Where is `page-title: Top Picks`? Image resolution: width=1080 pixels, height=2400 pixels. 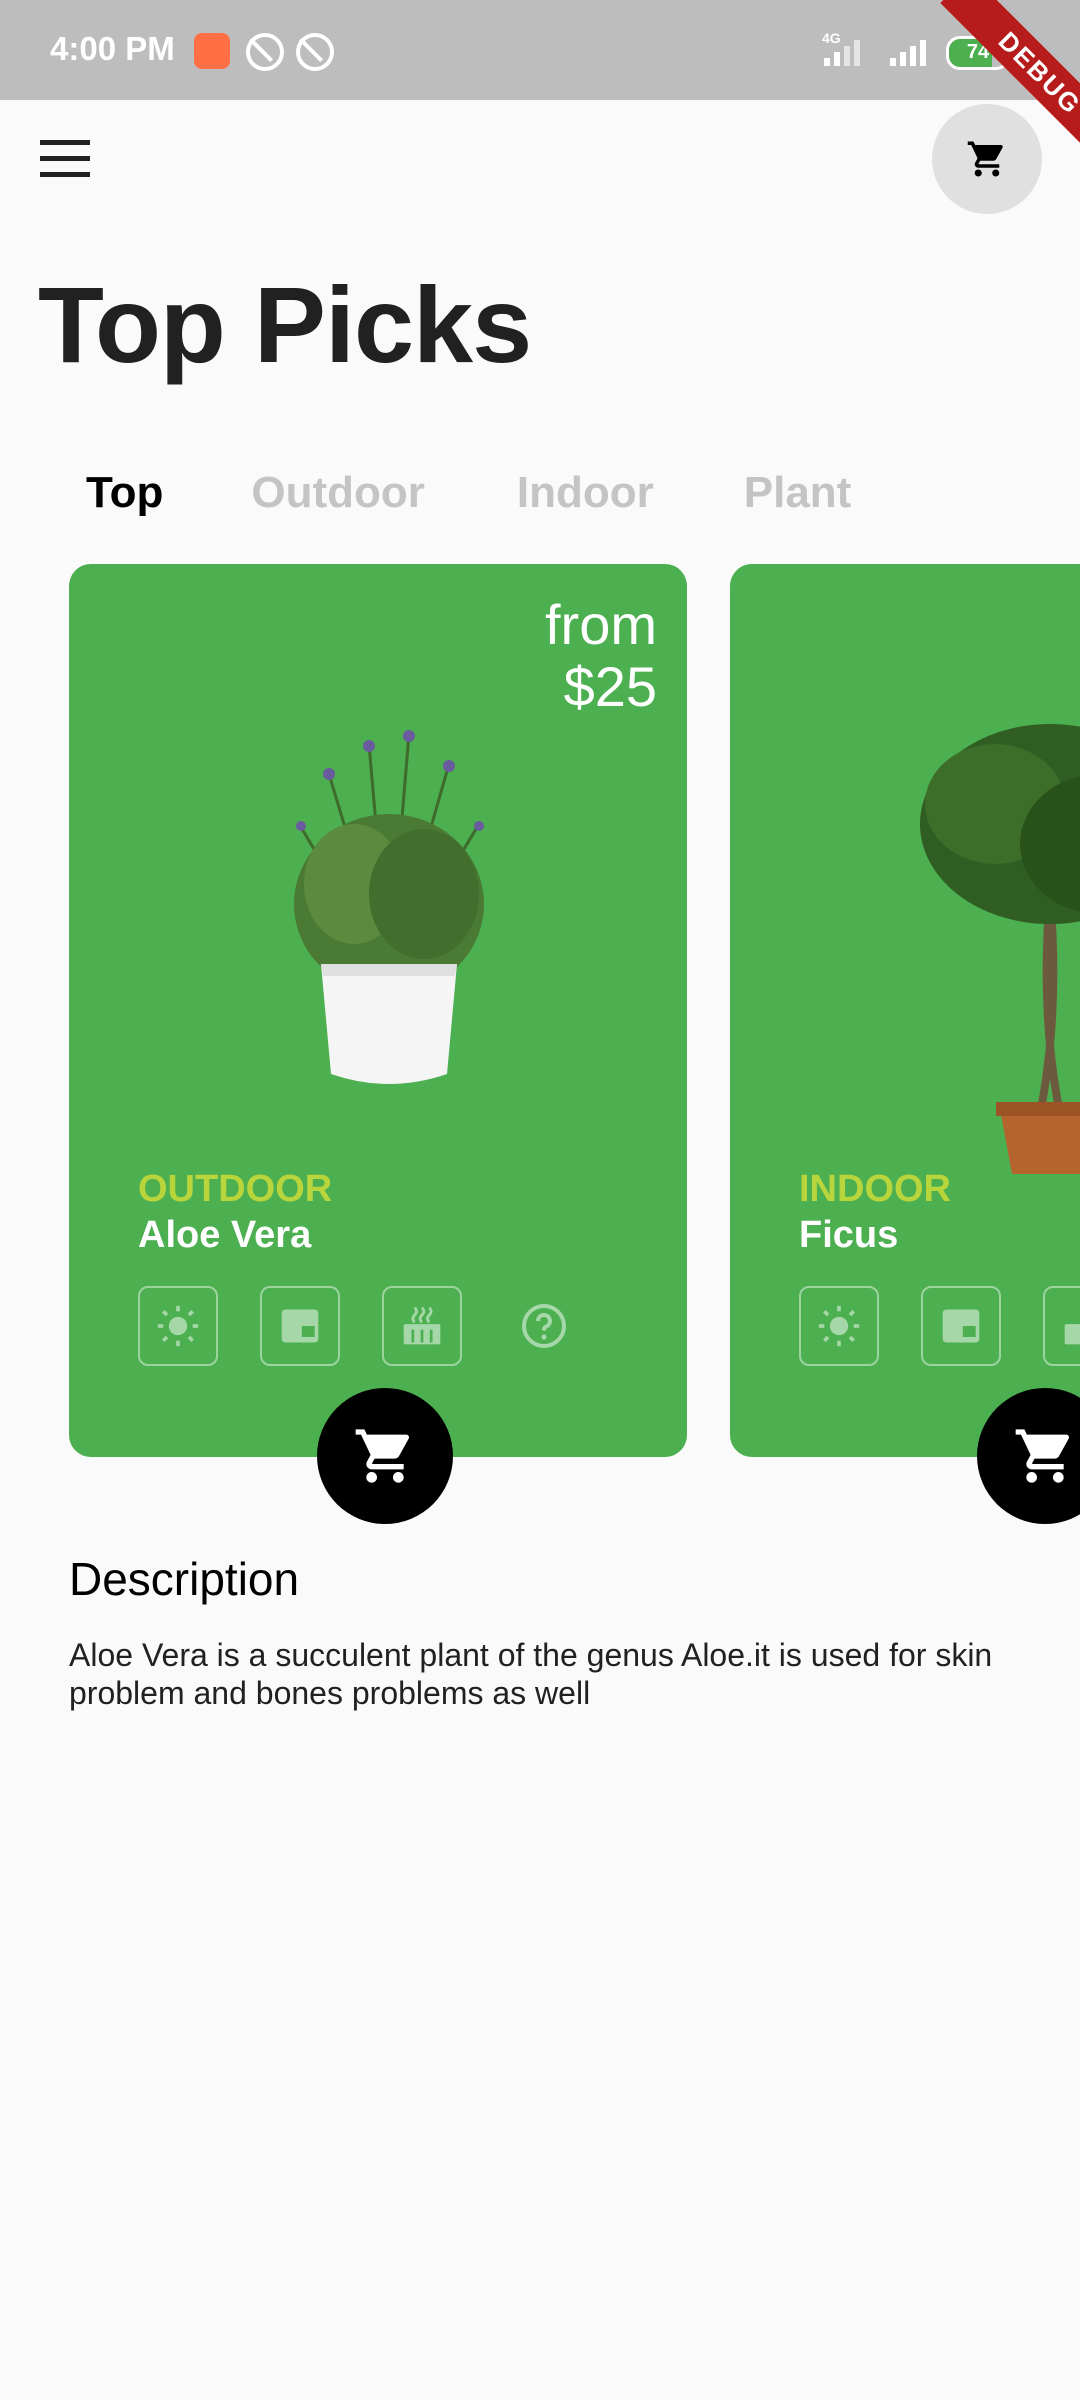 page-title: Top Picks is located at coordinates (285, 324).